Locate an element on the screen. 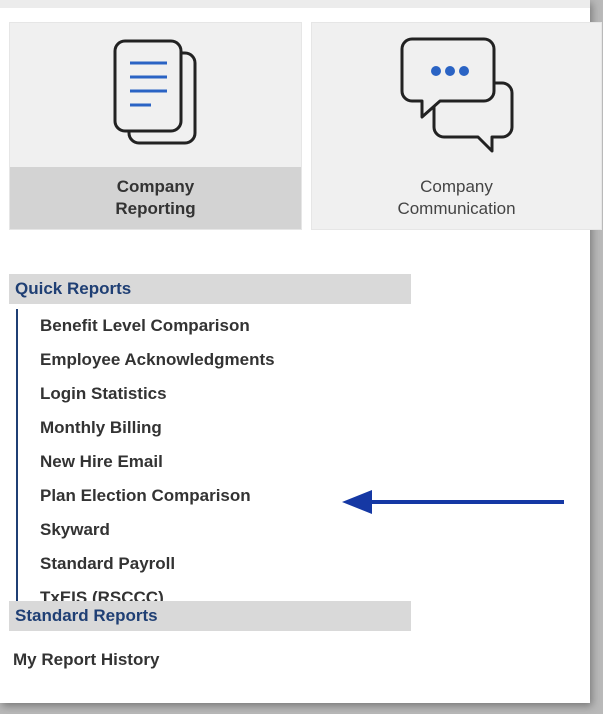 The height and width of the screenshot is (714, 603). chat-bubbles-icon is located at coordinates (456, 95).